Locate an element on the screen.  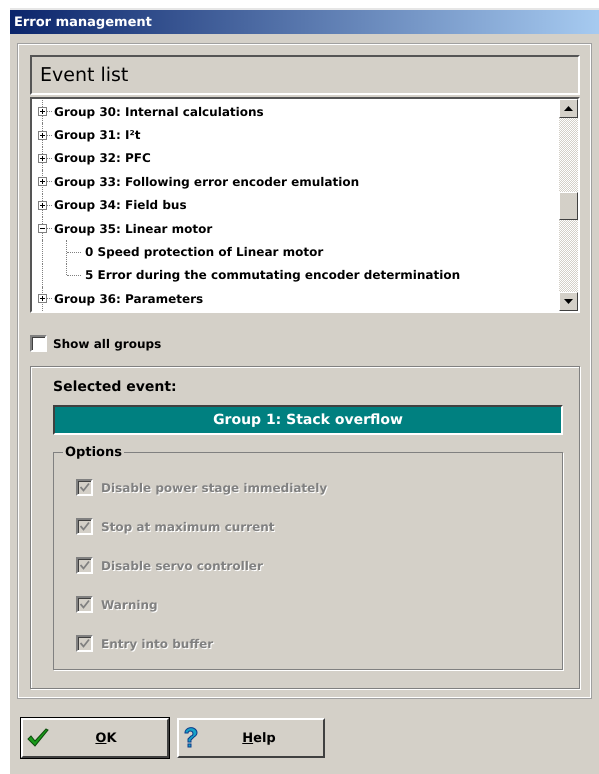
ok-button: OK is located at coordinates (95, 738).